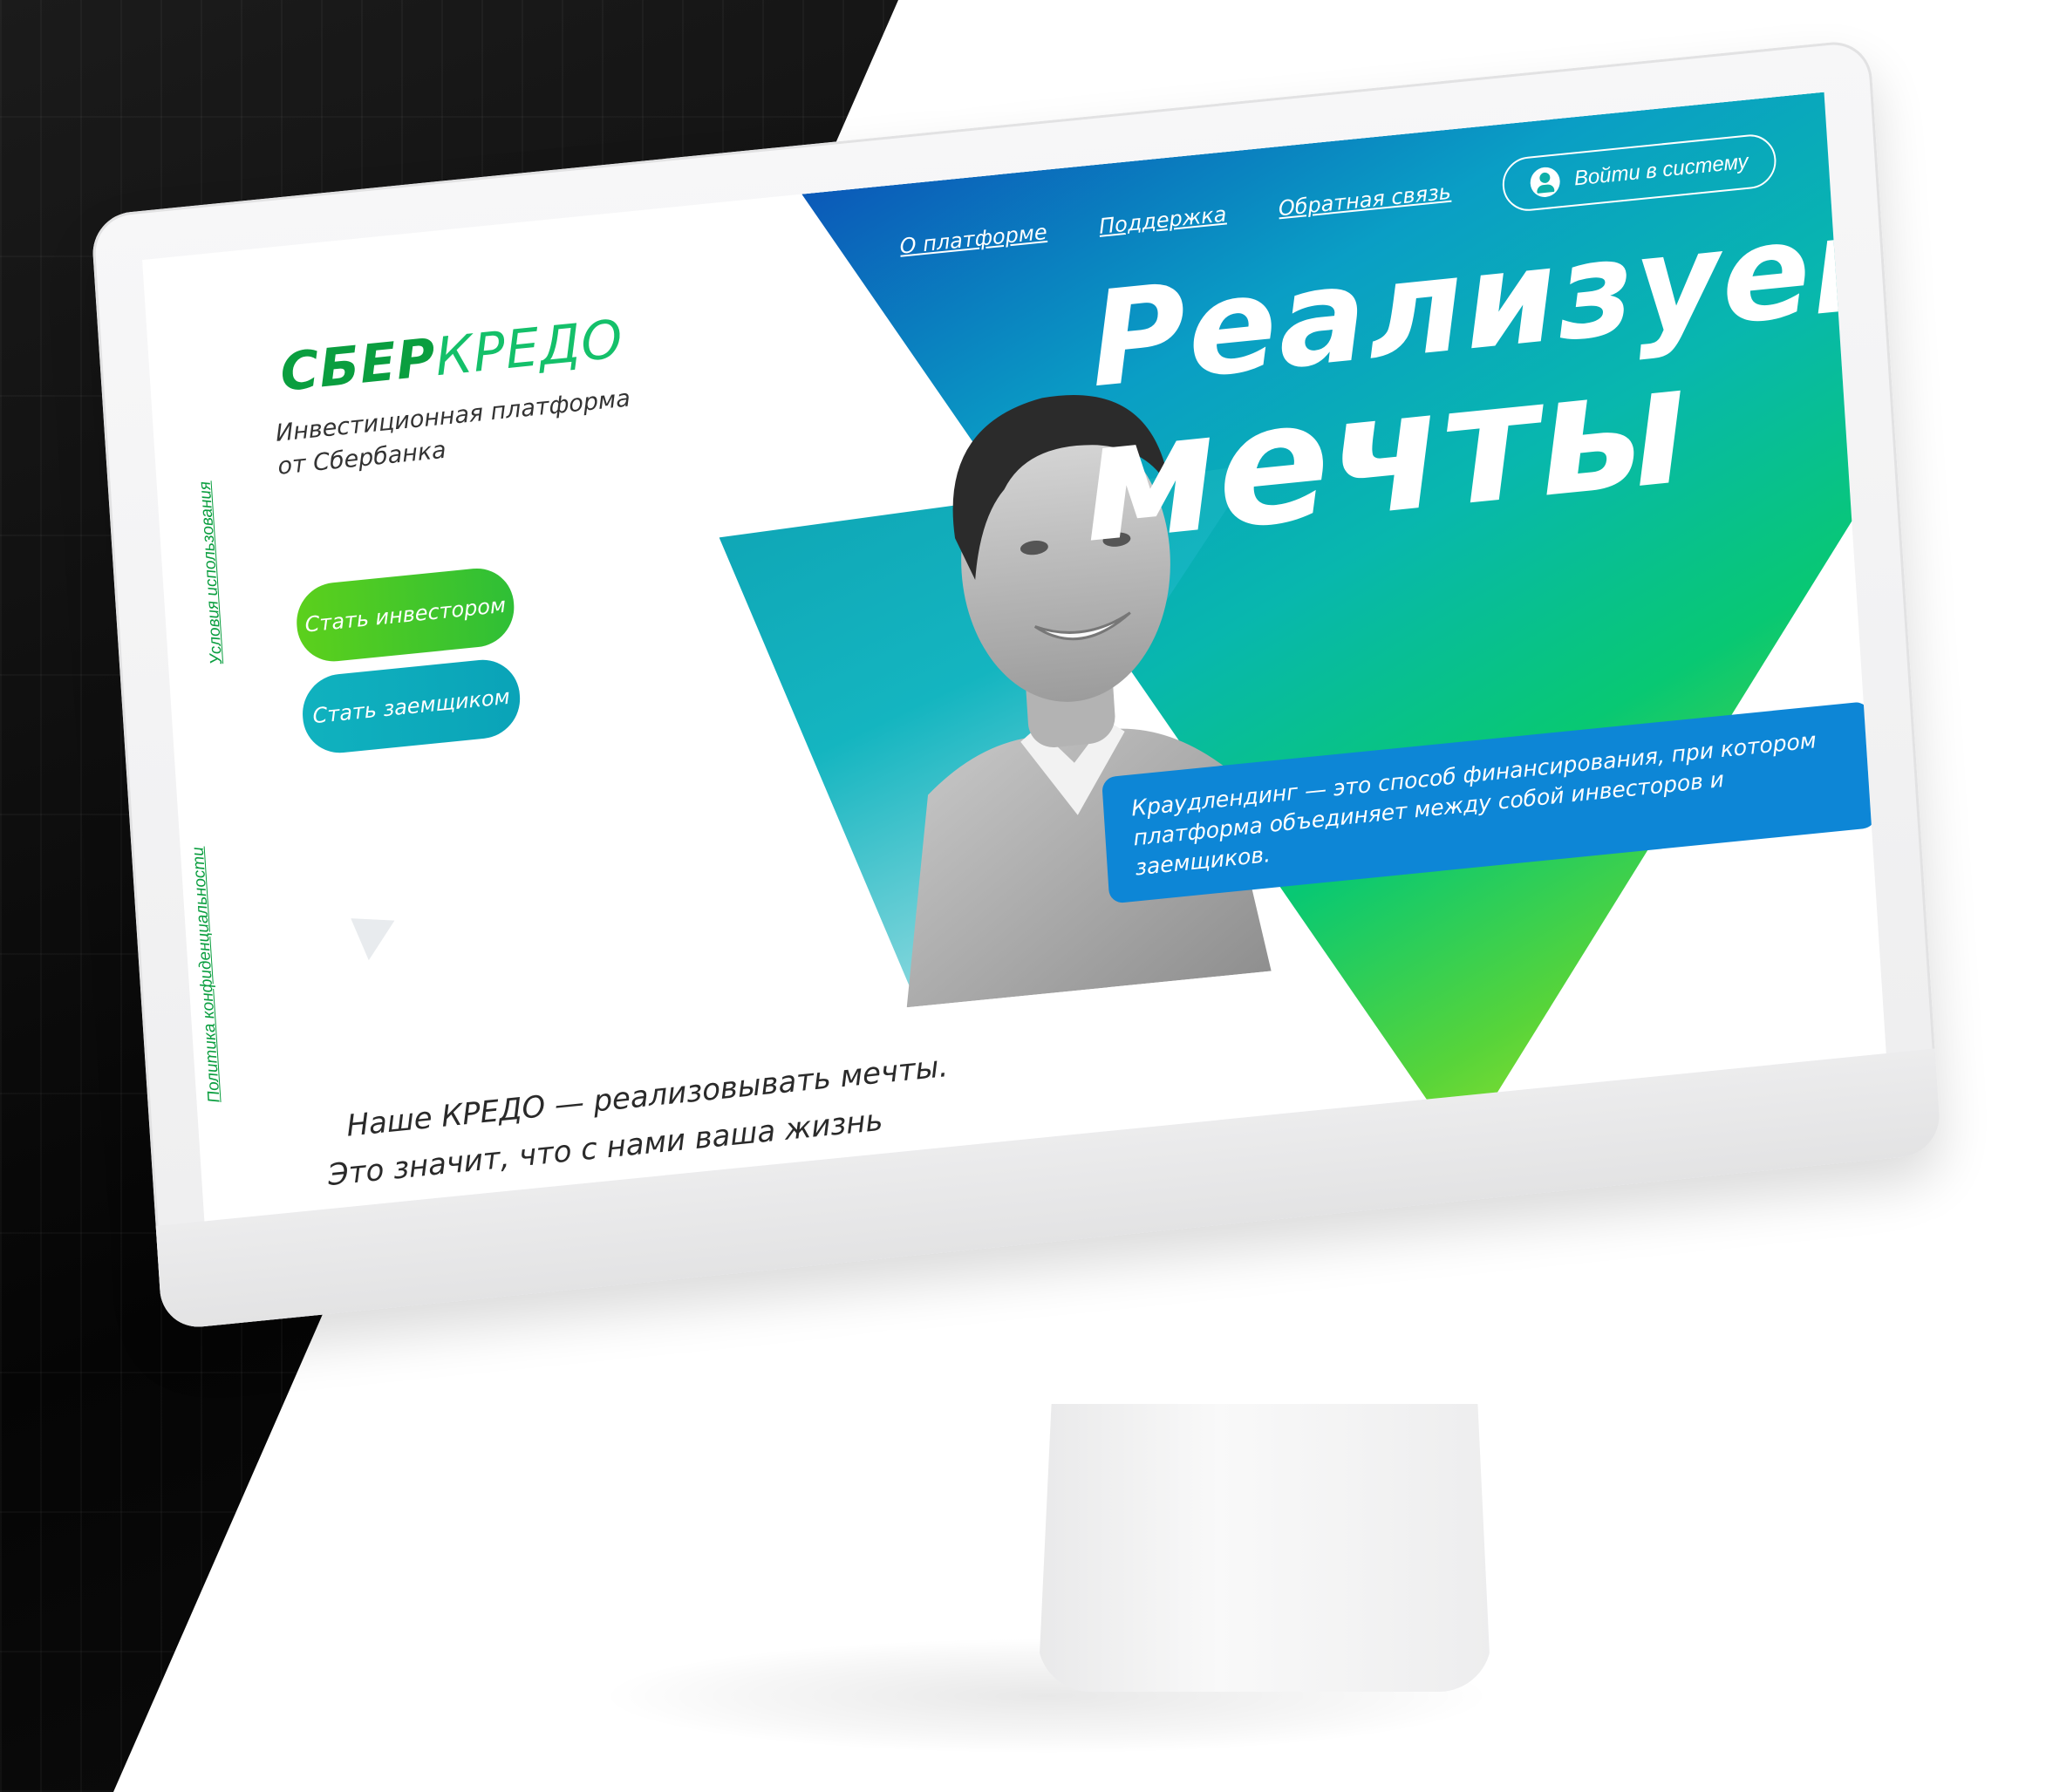 The width and height of the screenshot is (2046, 1792). I want to click on nav-link-support: Поддержка, so click(1162, 220).